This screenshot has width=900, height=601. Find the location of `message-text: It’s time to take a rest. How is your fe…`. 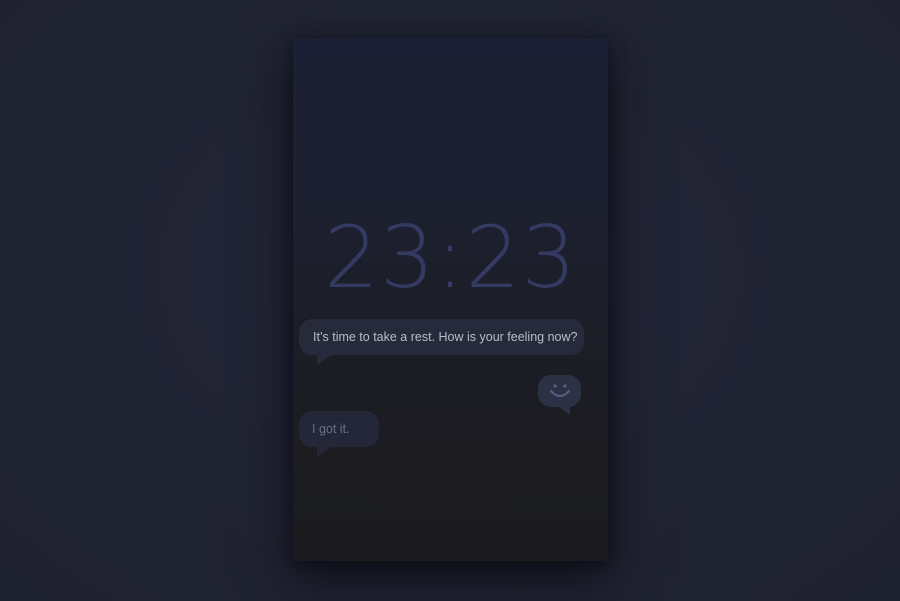

message-text: It’s time to take a rest. How is your fe… is located at coordinates (445, 337).